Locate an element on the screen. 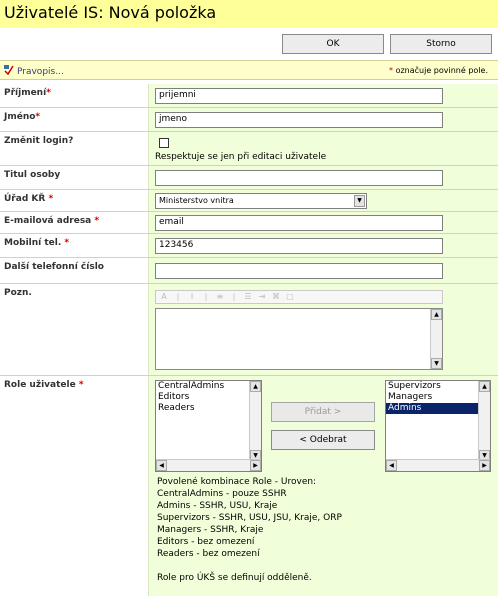 This screenshot has width=498, height=600. list-item-selected: Admins is located at coordinates (438, 408).